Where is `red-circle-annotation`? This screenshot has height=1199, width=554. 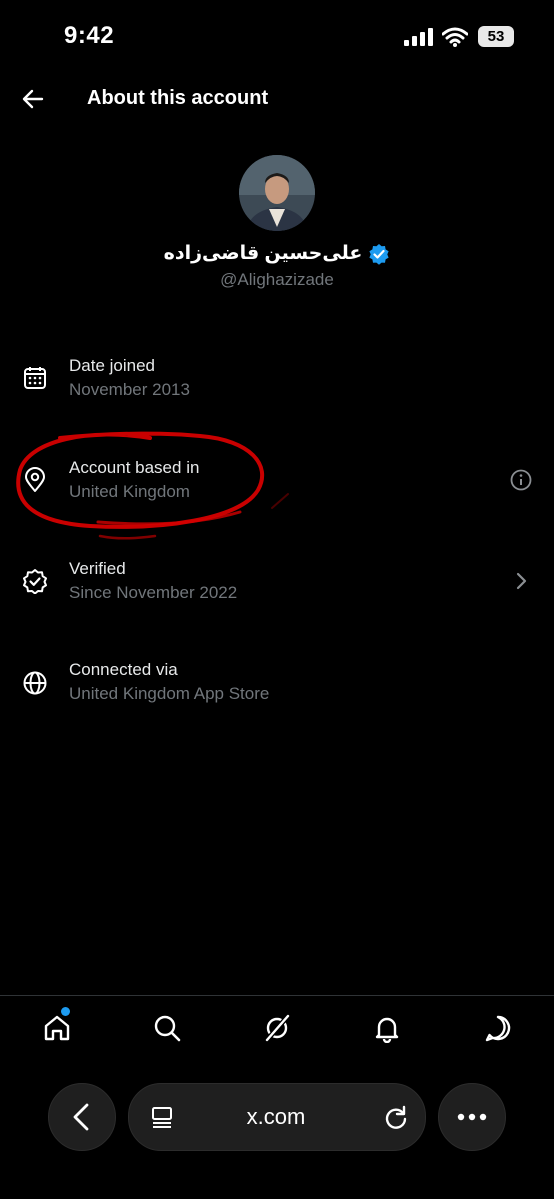
red-circle-annotation is located at coordinates (152, 485).